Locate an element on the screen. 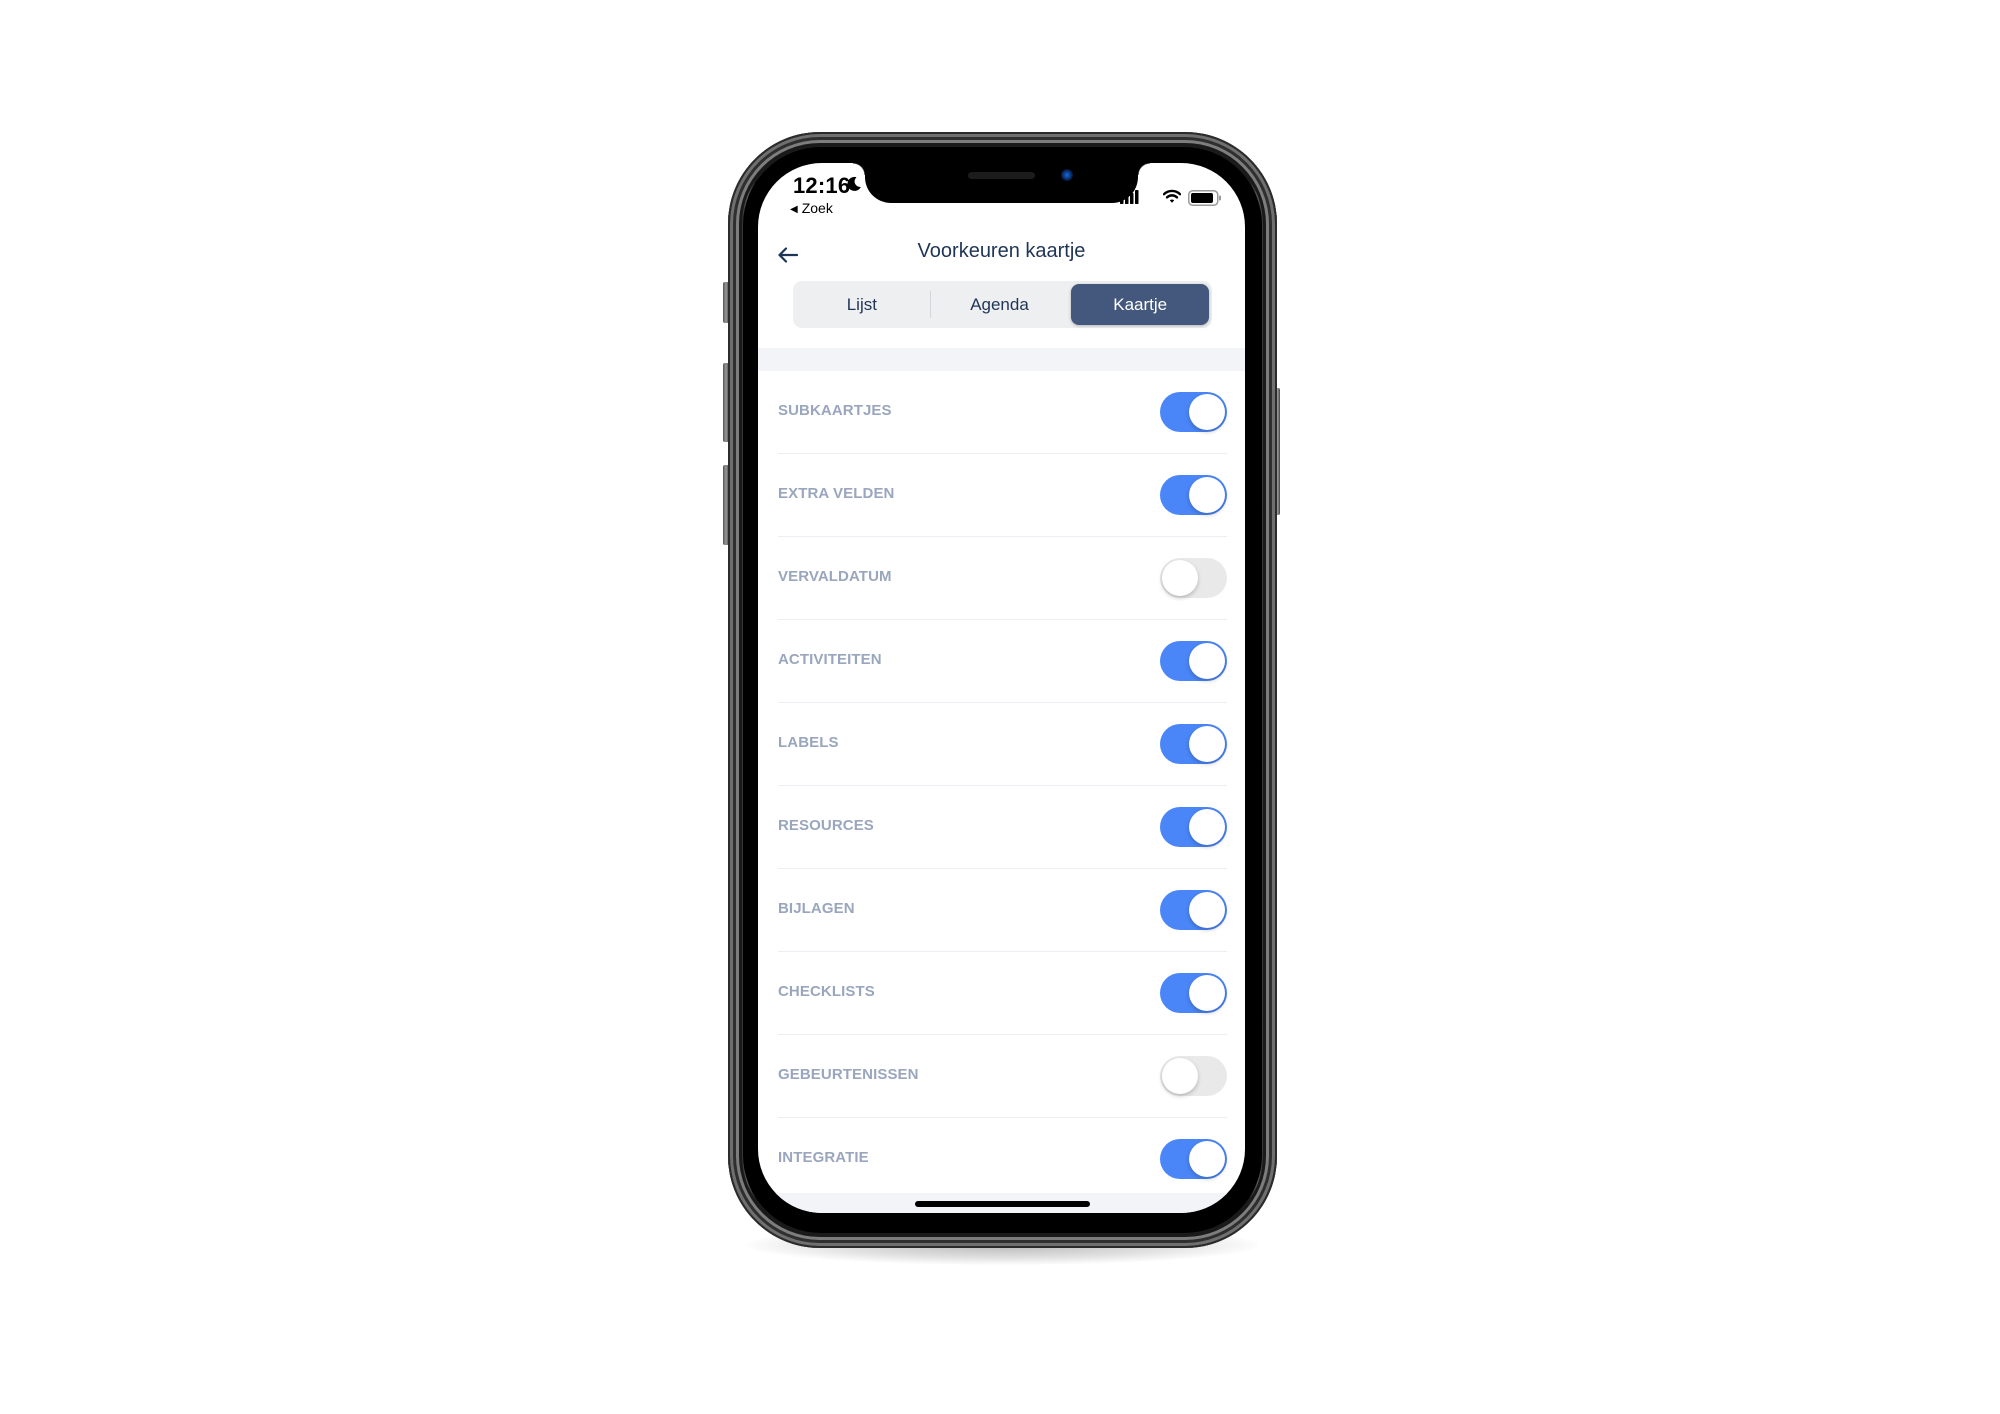 This screenshot has width=2000, height=1414. toggle-checklists is located at coordinates (1193, 993).